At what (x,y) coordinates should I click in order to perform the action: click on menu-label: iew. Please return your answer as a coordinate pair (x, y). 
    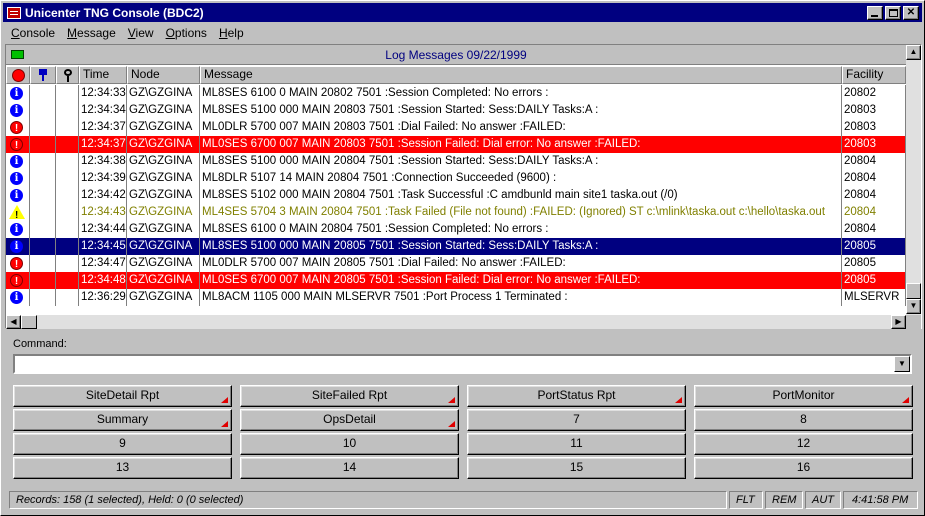
    Looking at the image, I should click on (144, 33).